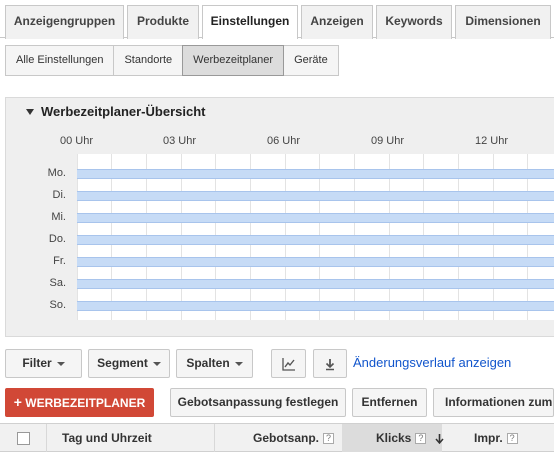  Describe the element at coordinates (414, 22) in the screenshot. I see `tab-keywords: Keywords` at that location.